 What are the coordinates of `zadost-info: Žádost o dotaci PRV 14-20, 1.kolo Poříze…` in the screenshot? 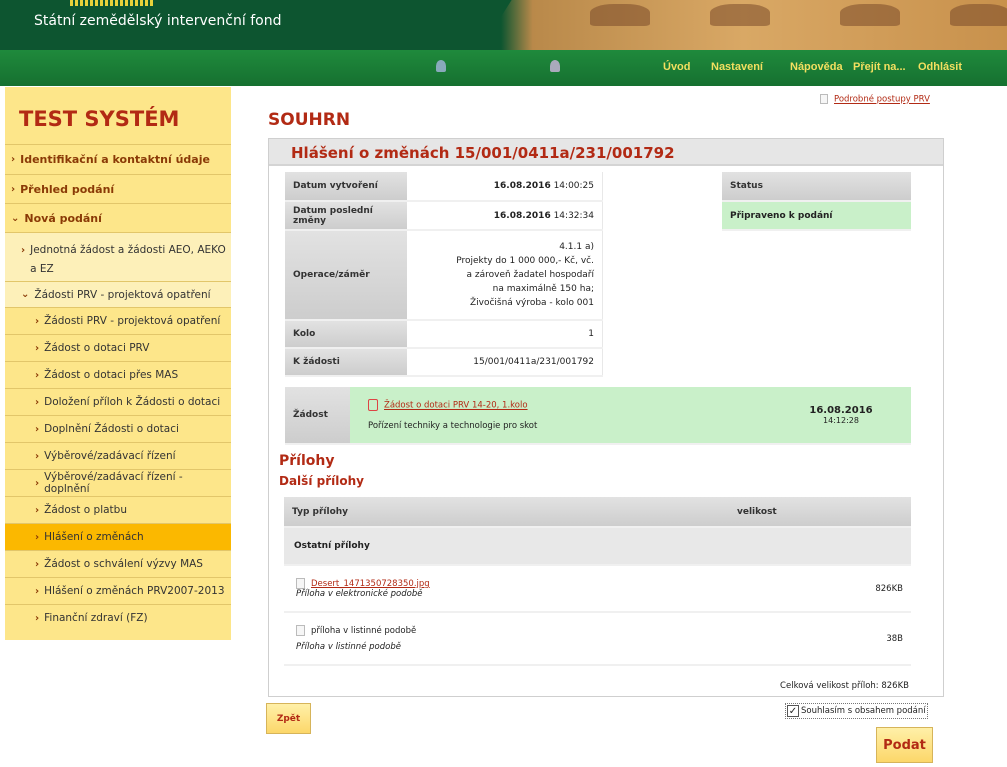 It's located at (560, 416).